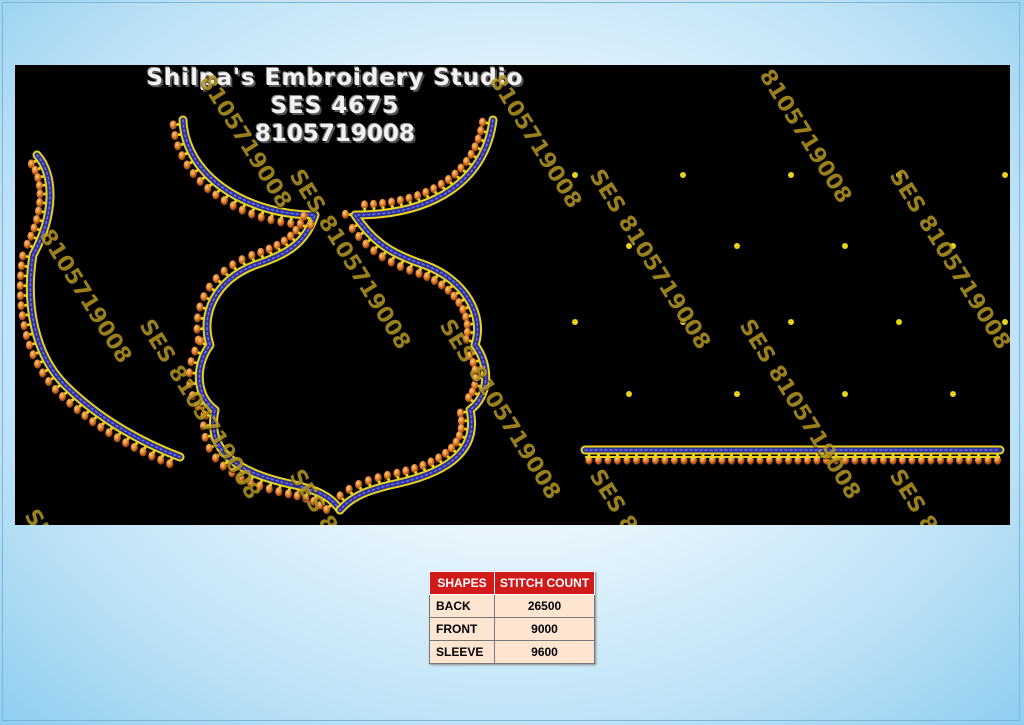 The height and width of the screenshot is (725, 1024). Describe the element at coordinates (790, 284) in the screenshot. I see `butta-dots` at that location.